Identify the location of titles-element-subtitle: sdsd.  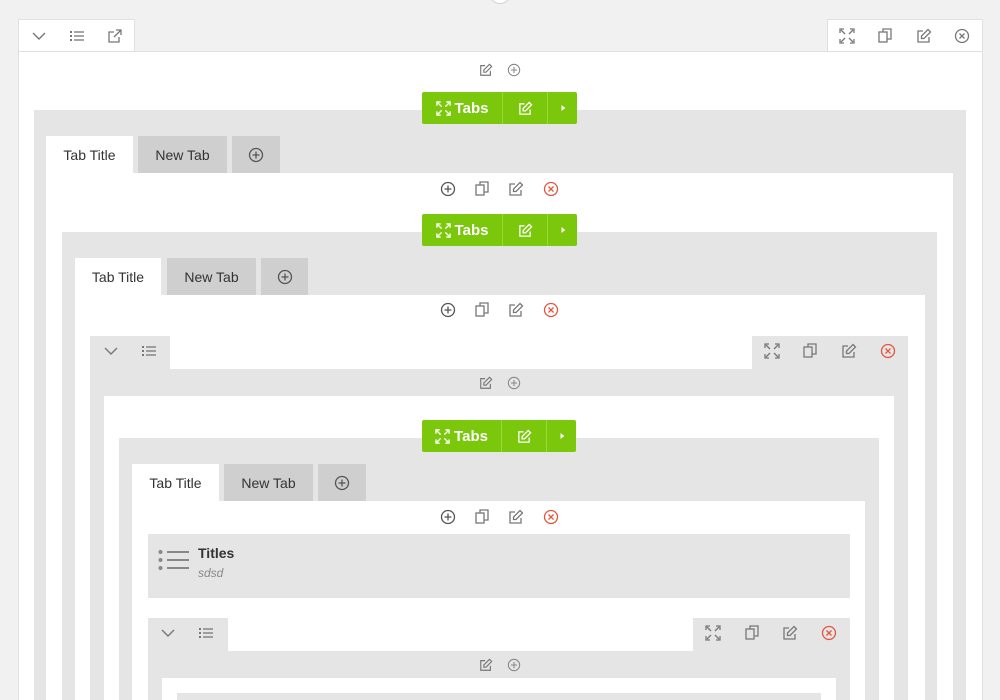
(211, 573).